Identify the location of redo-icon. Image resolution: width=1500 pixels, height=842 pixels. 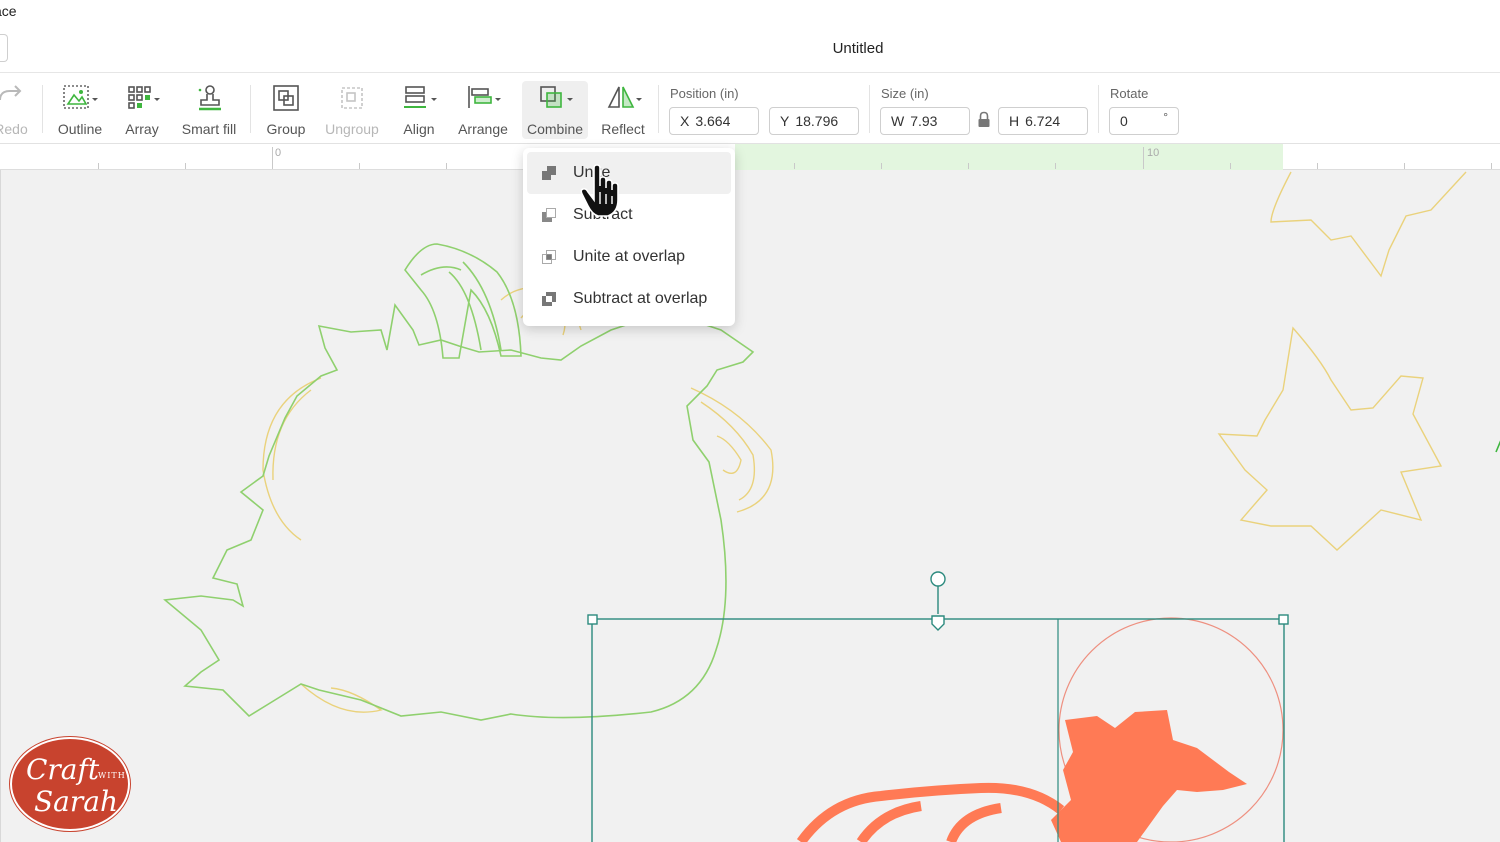
(13, 98).